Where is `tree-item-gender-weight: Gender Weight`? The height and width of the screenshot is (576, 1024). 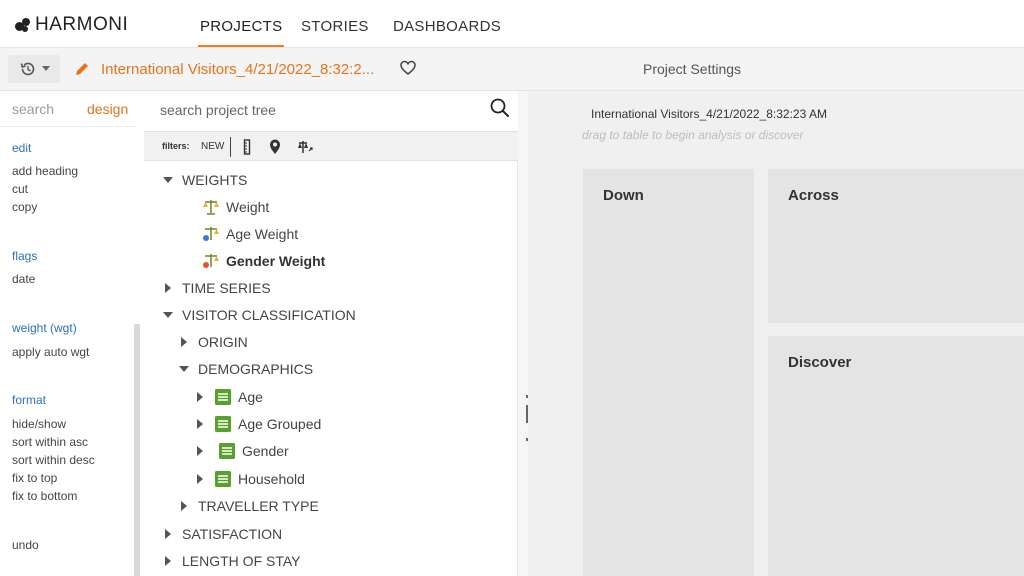
tree-item-gender-weight: Gender Weight is located at coordinates (263, 261).